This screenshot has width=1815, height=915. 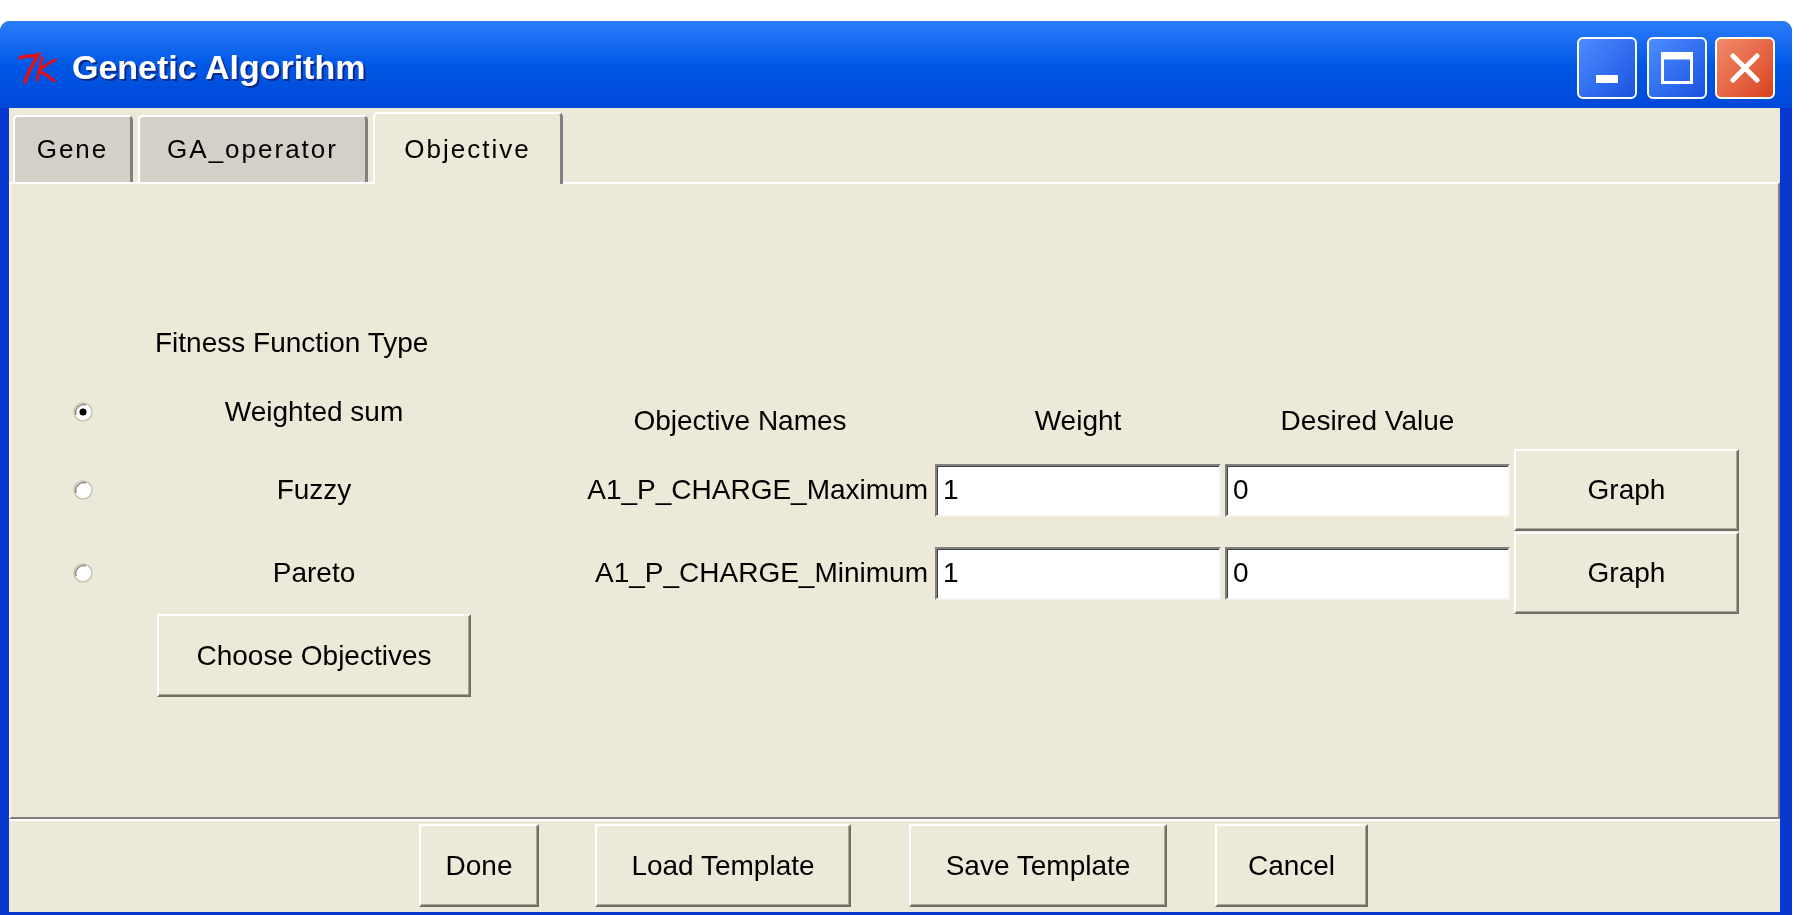 I want to click on column-header: Weight, so click(x=1078, y=421).